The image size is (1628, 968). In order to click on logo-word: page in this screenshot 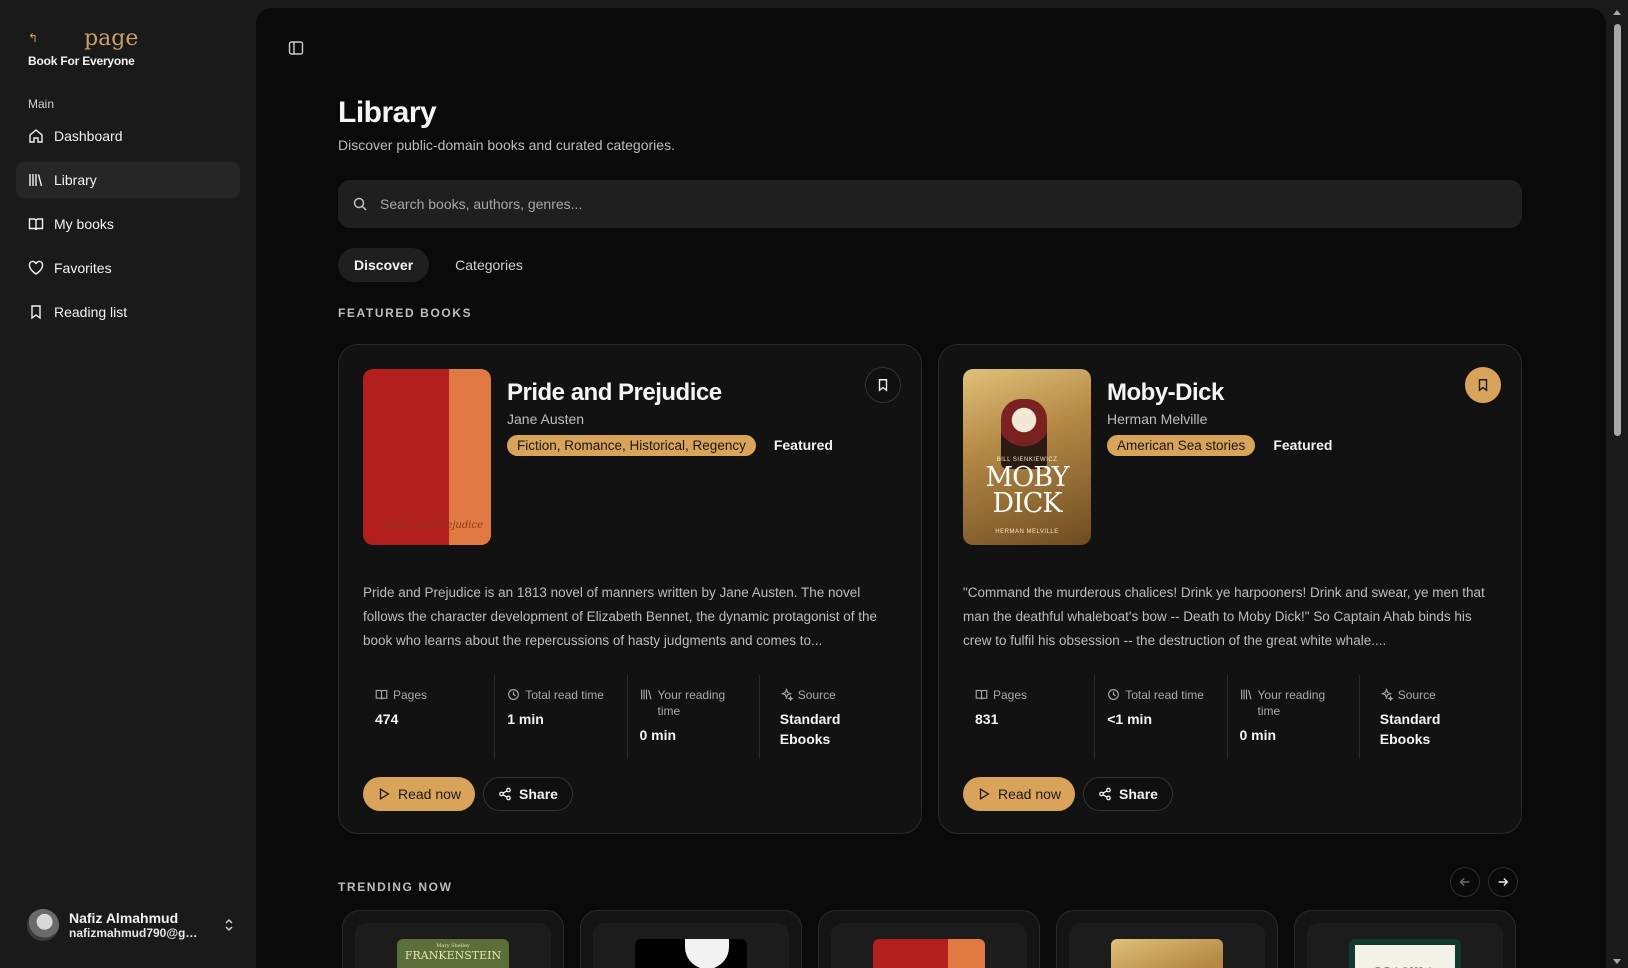, I will do `click(111, 38)`.